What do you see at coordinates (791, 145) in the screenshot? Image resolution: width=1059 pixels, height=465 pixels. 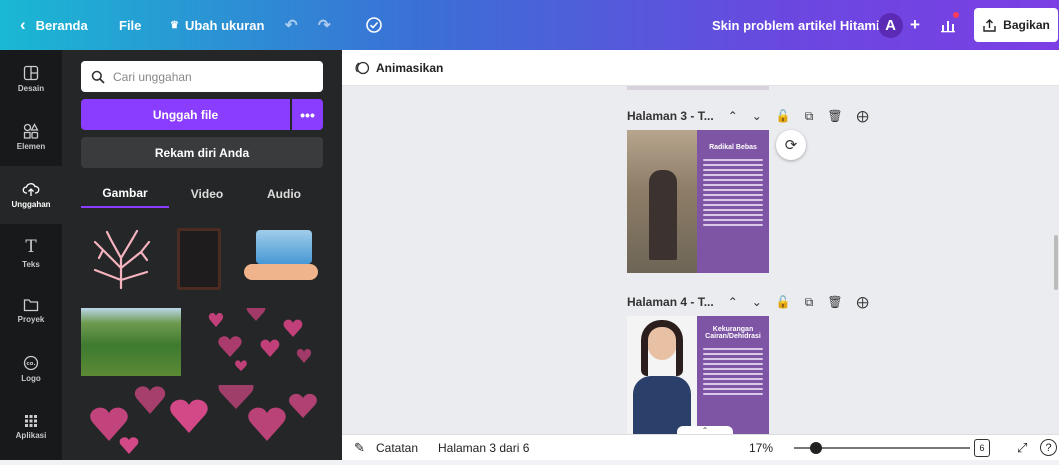 I see `refresh-icon: ⟳` at bounding box center [791, 145].